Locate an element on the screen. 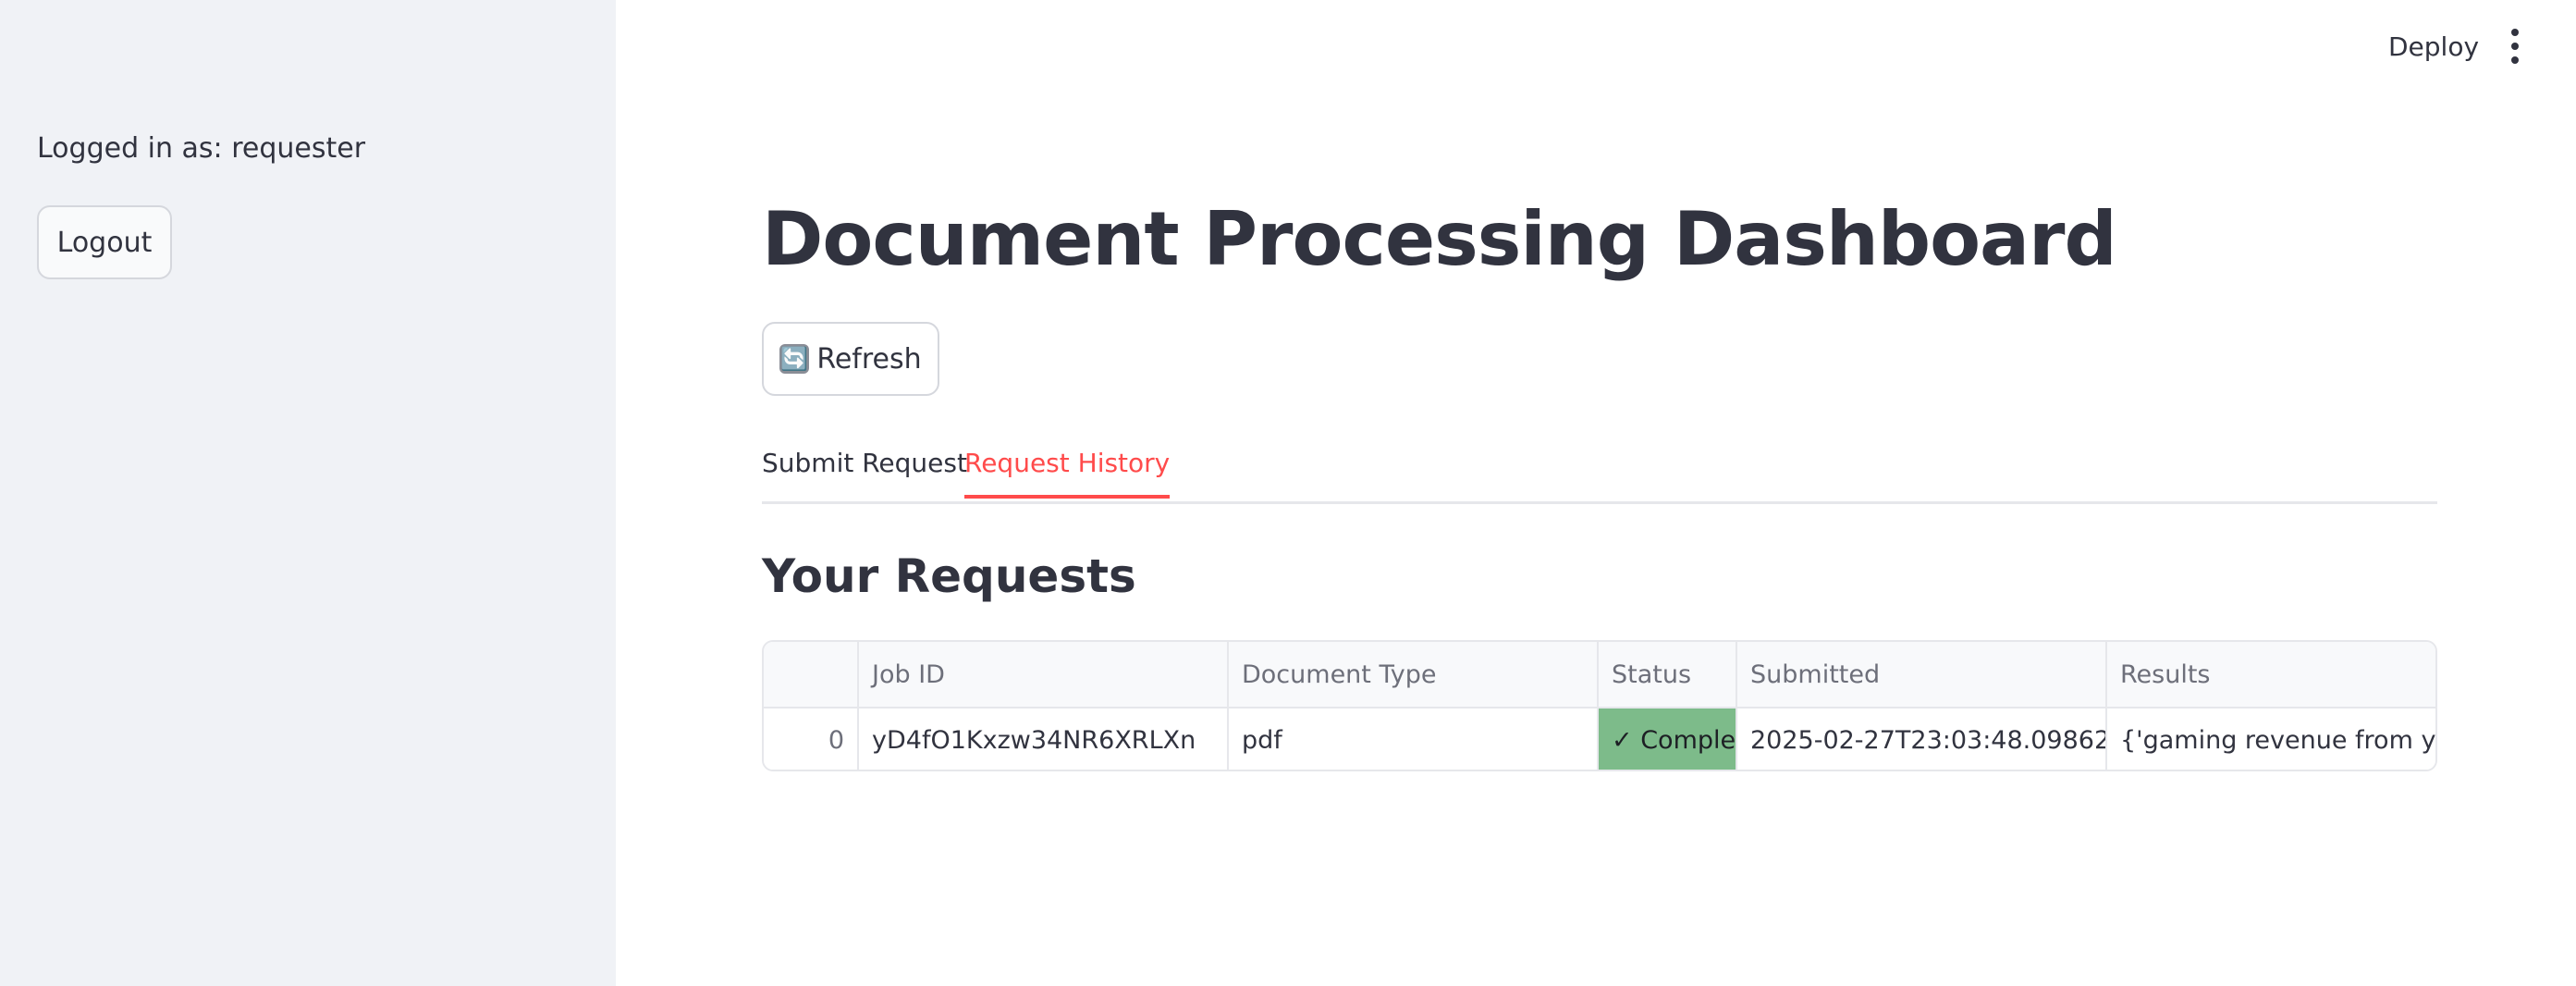  column-header-job-id: Job ID is located at coordinates (1044, 674).